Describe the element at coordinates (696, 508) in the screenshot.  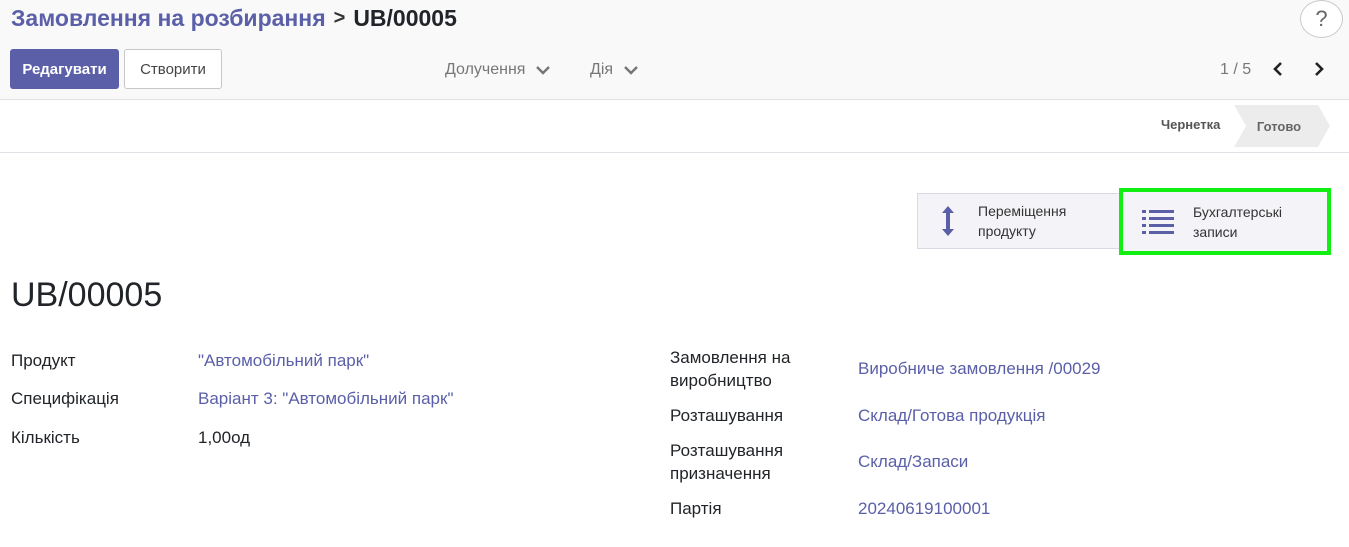
I see `lot-field-label: Партія` at that location.